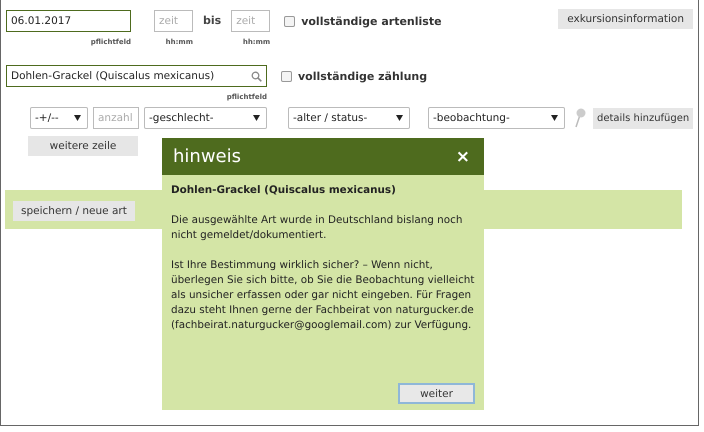  I want to click on close-button: ×, so click(463, 156).